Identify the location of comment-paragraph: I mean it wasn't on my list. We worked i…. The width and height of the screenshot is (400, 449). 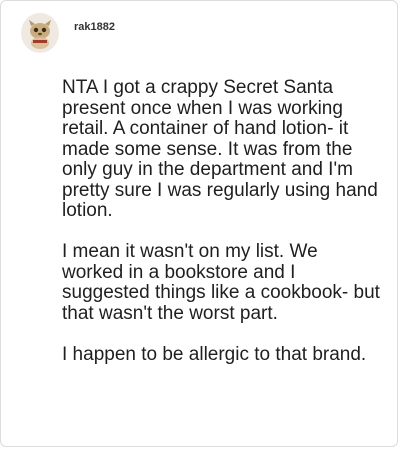
(221, 282).